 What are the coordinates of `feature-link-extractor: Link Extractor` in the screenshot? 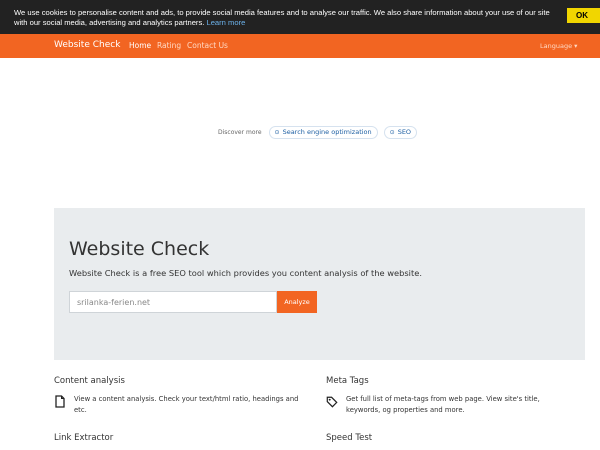 It's located at (83, 438).